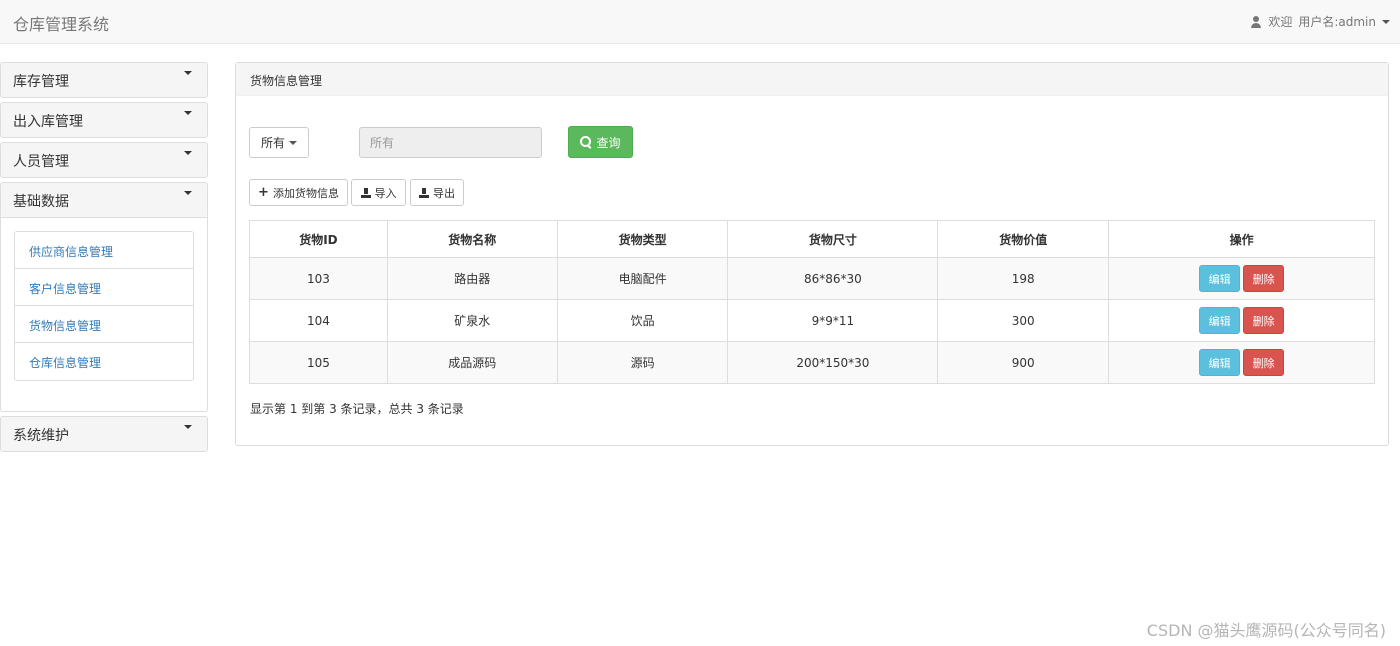  Describe the element at coordinates (833, 320) in the screenshot. I see `cell-size: 9*9*11` at that location.